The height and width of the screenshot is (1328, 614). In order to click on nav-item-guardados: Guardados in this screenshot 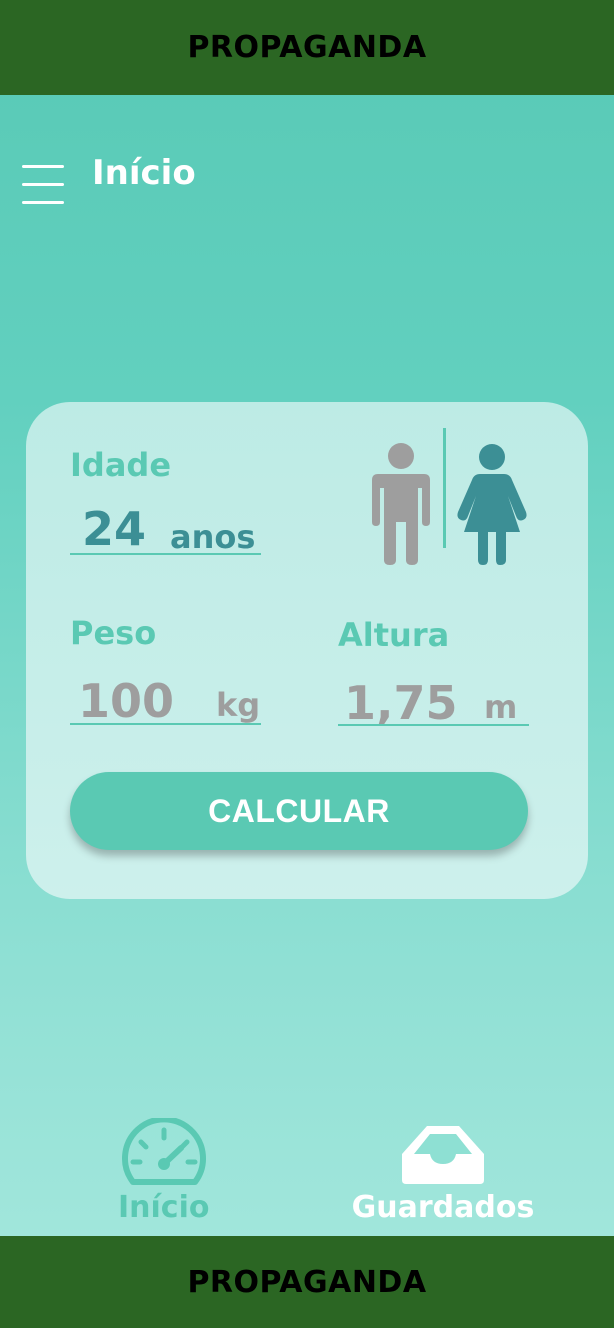, I will do `click(443, 1171)`.